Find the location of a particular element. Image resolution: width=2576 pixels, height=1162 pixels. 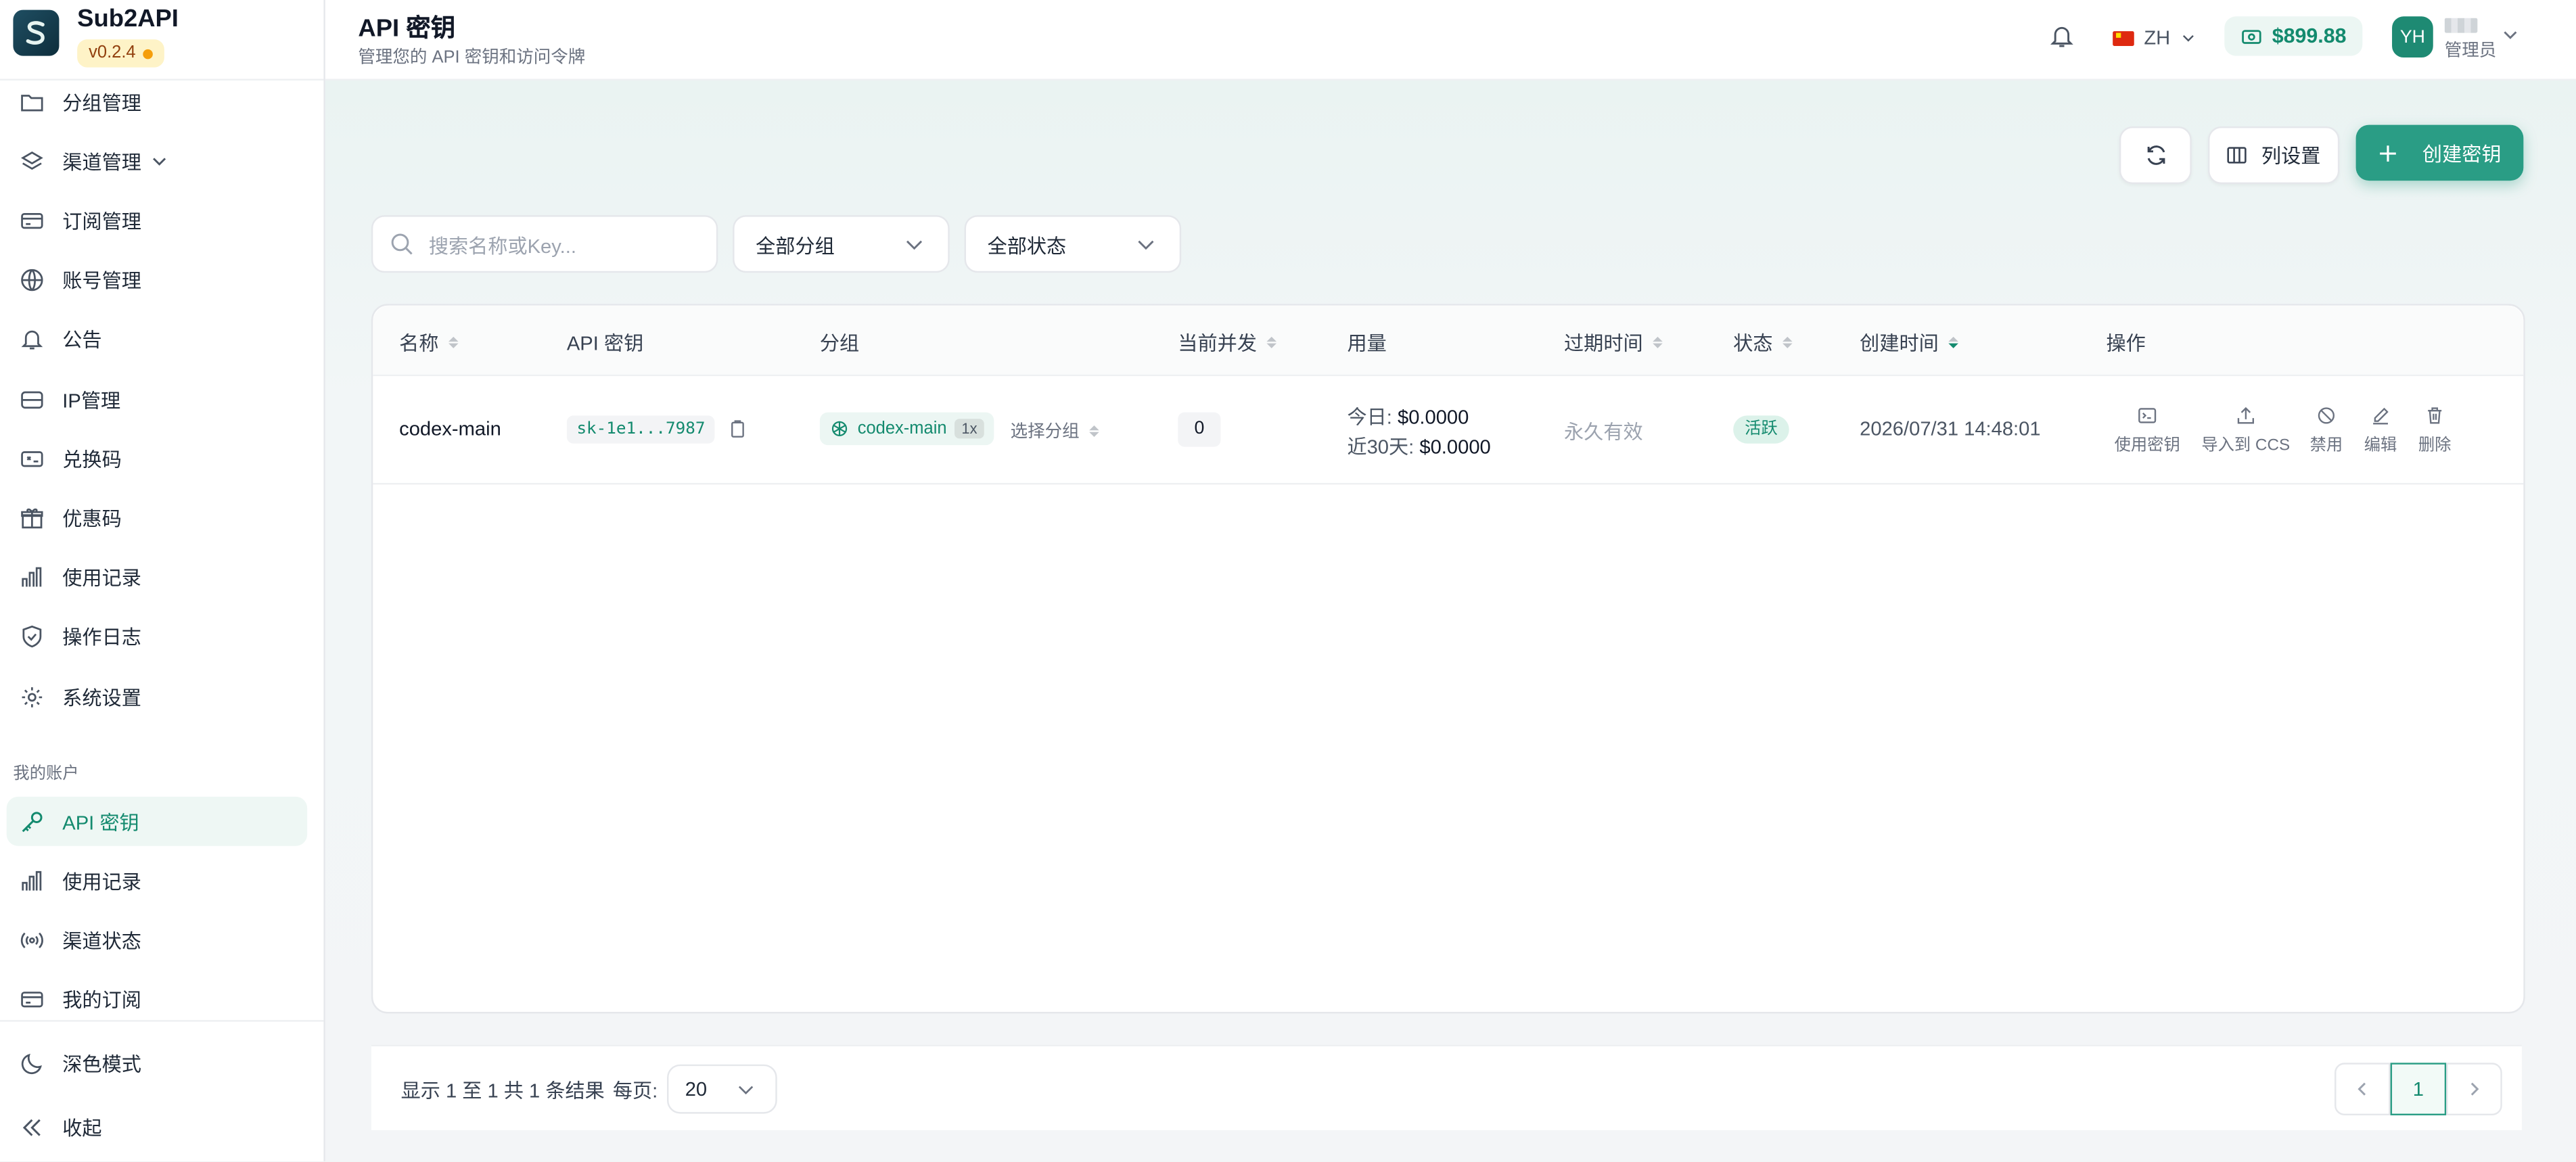

group-badge: codex-main 1x is located at coordinates (906, 429).